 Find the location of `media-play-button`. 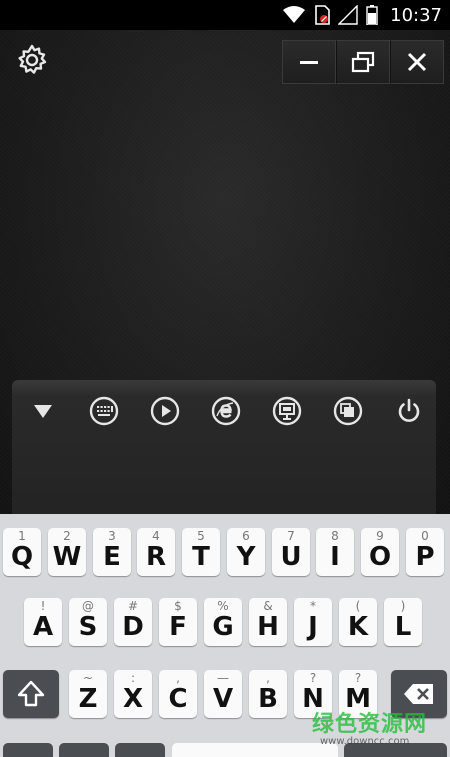

media-play-button is located at coordinates (165, 411).